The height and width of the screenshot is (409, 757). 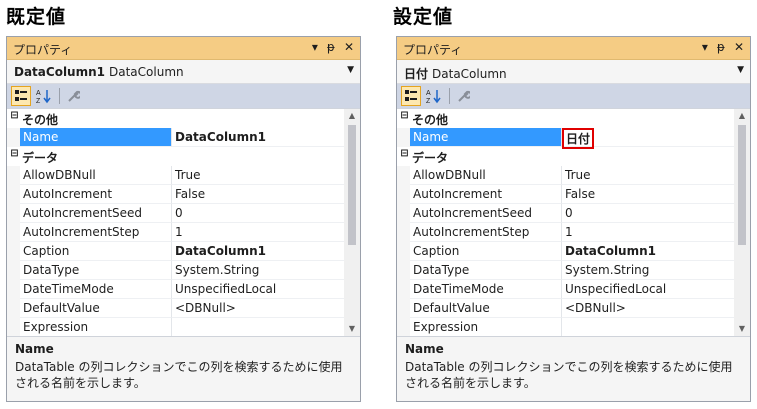 I want to click on property-value-cell: 日付, so click(x=648, y=138).